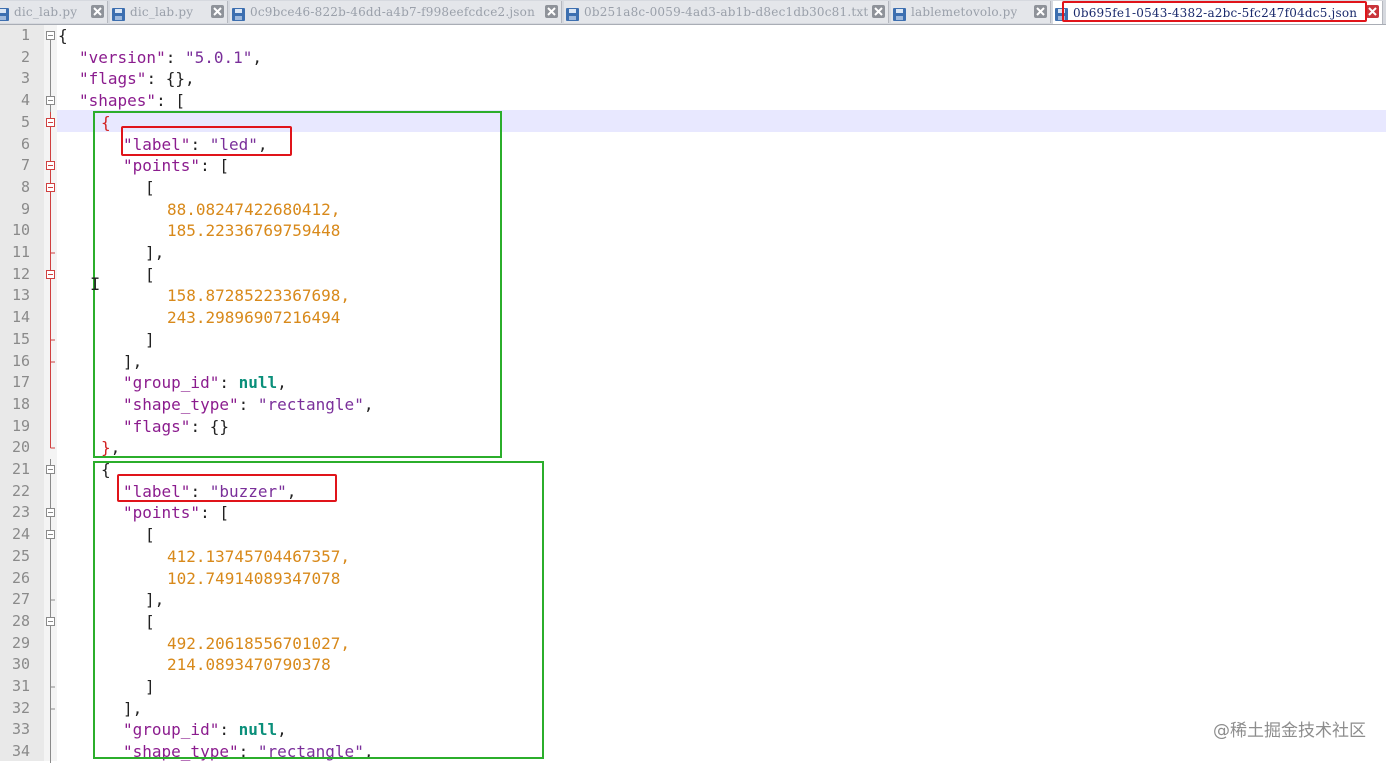 The width and height of the screenshot is (1386, 763). Describe the element at coordinates (25, 143) in the screenshot. I see `line-number: 6` at that location.